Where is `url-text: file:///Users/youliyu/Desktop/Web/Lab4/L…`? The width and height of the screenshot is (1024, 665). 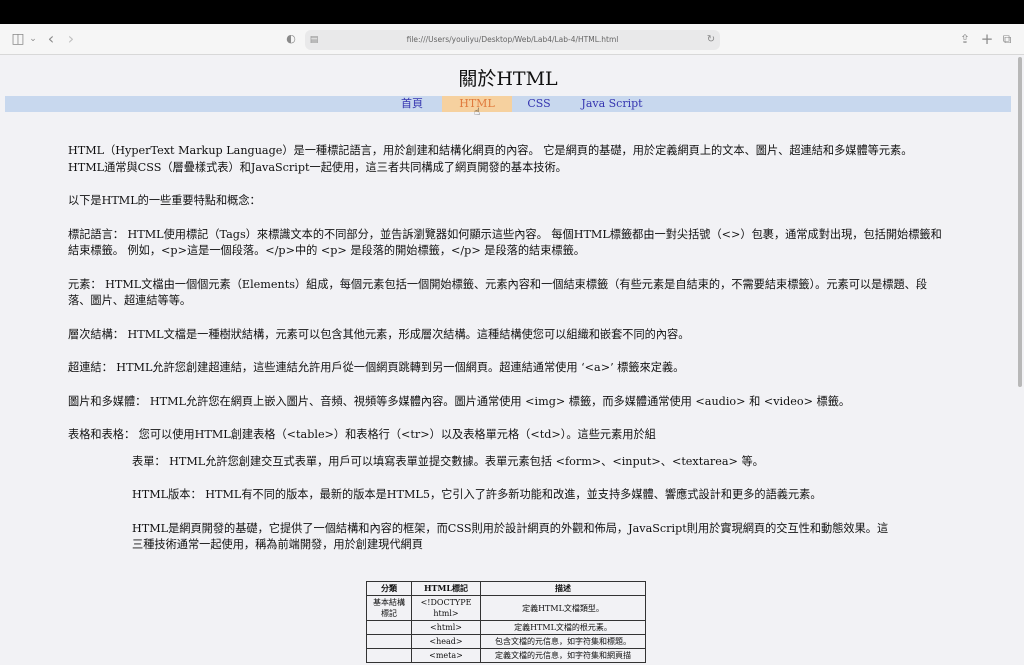 url-text: file:///Users/youliyu/Desktop/Web/Lab4/L… is located at coordinates (512, 40).